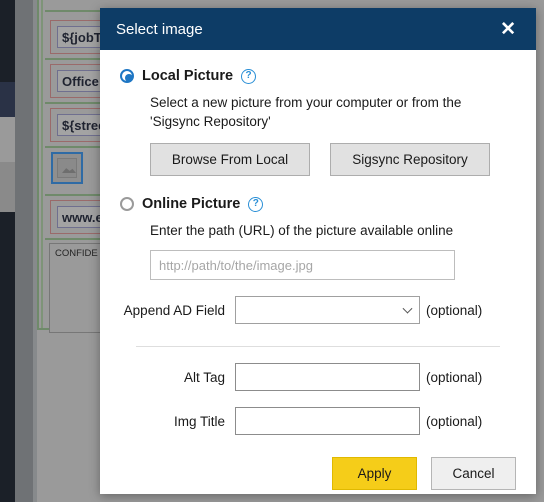  I want to click on online-picture-label: Online Picture, so click(191, 204).